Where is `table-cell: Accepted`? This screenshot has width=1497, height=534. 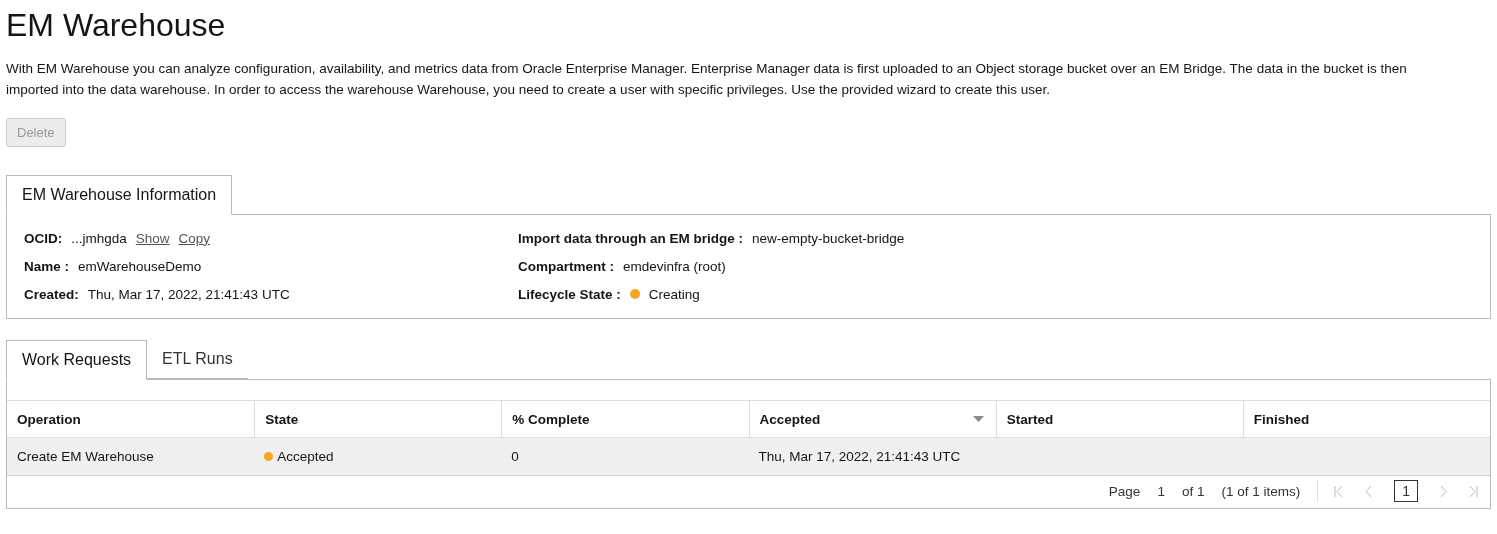 table-cell: Accepted is located at coordinates (305, 456).